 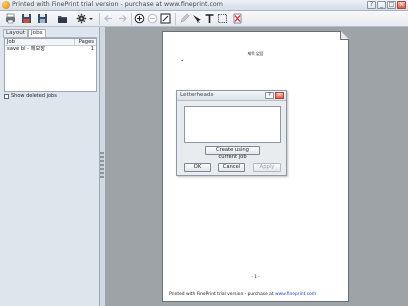 What do you see at coordinates (255, 53) in the screenshot?
I see `page-header-text: 제목 없음` at bounding box center [255, 53].